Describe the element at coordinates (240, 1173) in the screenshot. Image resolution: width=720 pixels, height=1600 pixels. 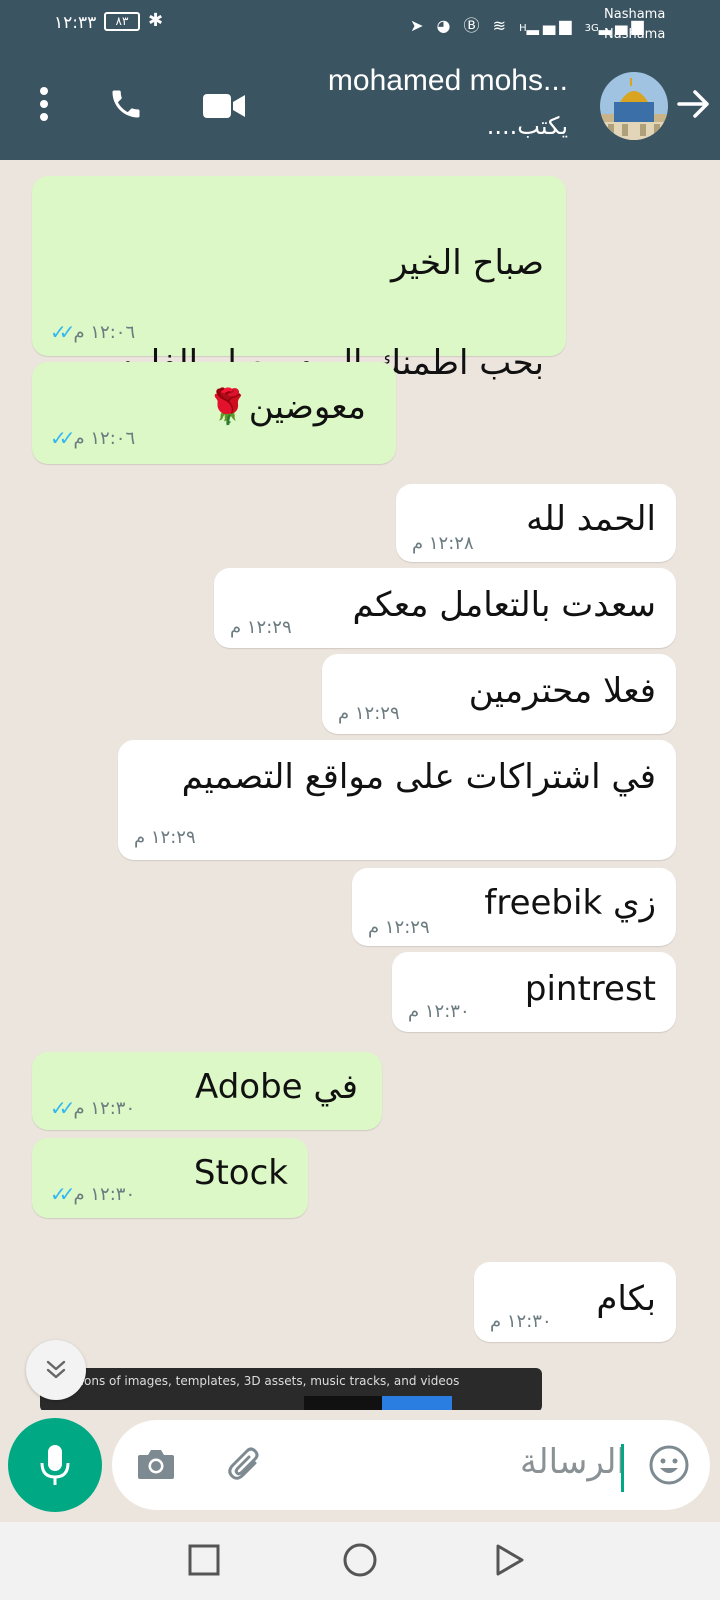
I see `message-text: Stock` at that location.